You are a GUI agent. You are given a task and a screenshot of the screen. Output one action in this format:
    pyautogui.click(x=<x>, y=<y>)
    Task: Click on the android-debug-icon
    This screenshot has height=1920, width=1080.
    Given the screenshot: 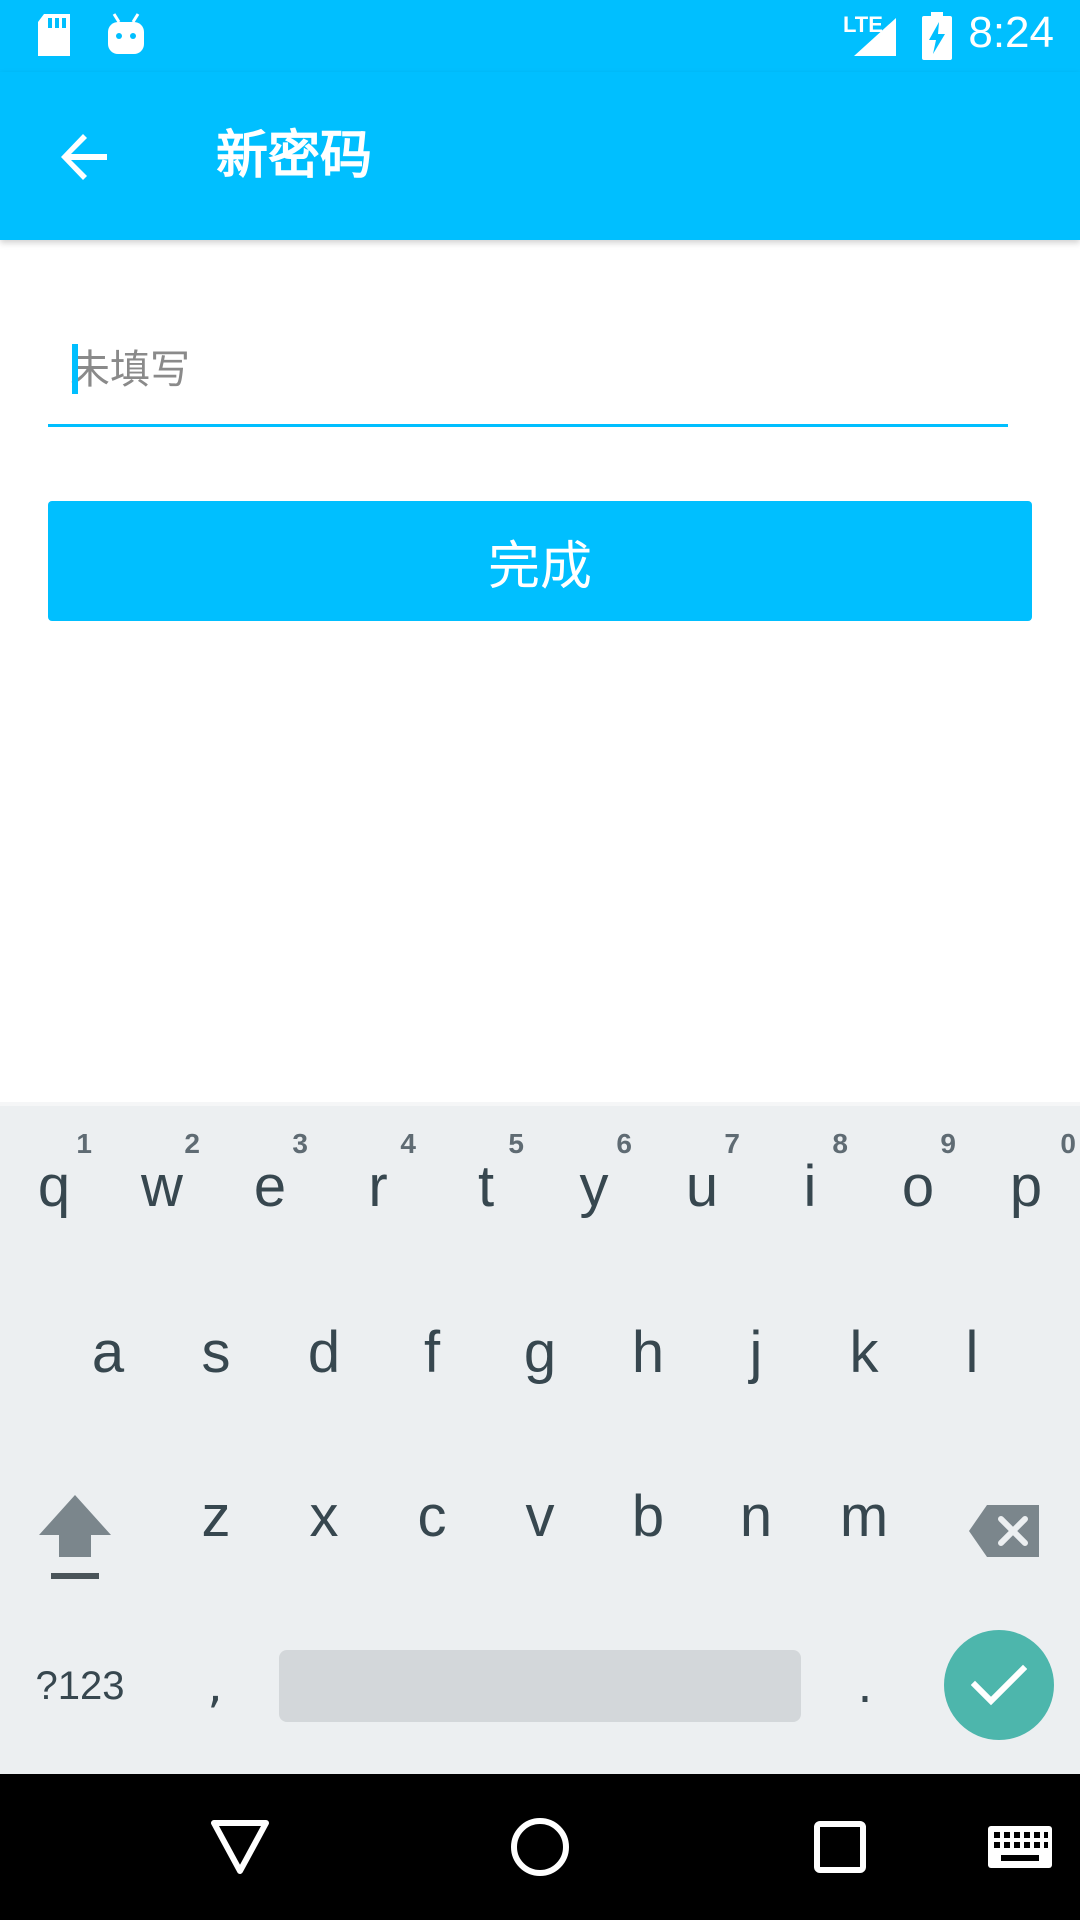 What is the action you would take?
    pyautogui.click(x=126, y=37)
    